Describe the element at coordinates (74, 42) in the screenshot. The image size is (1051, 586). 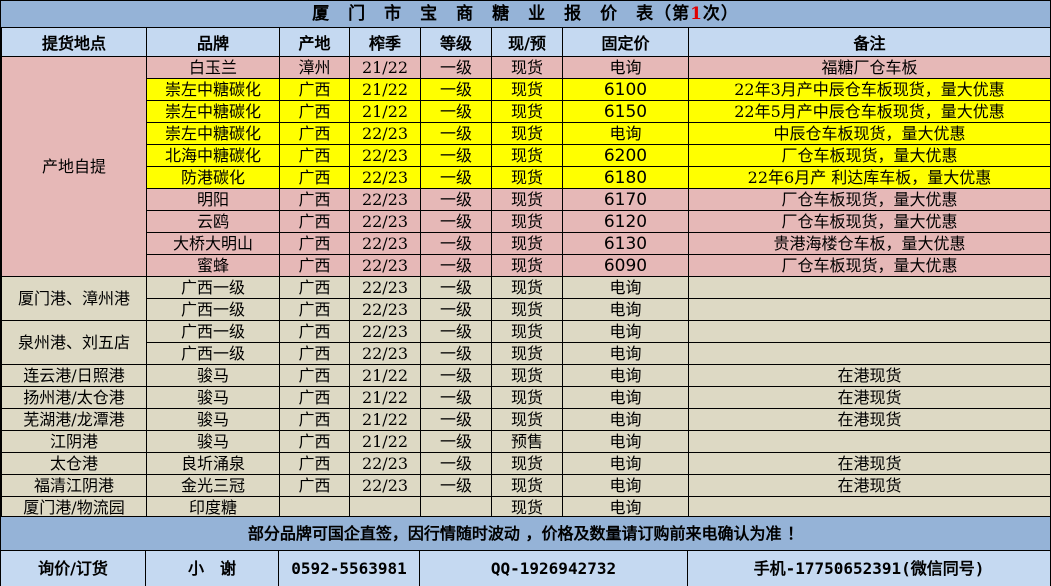
I see `header-location: 提货地点` at that location.